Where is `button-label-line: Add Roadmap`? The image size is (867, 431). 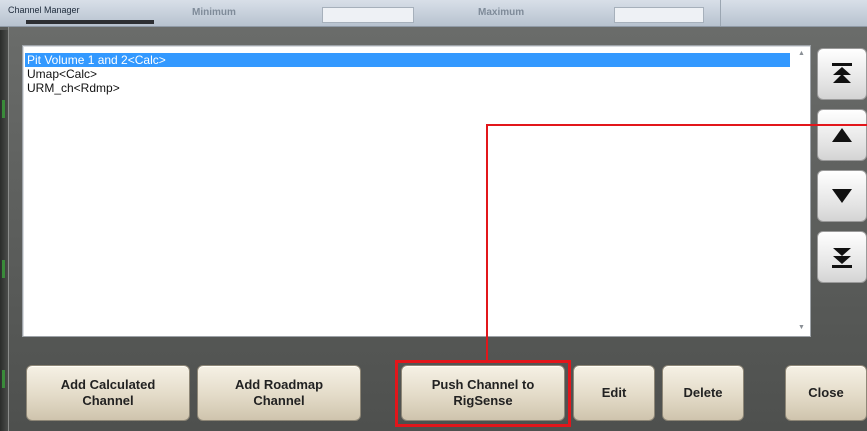 button-label-line: Add Roadmap is located at coordinates (279, 384).